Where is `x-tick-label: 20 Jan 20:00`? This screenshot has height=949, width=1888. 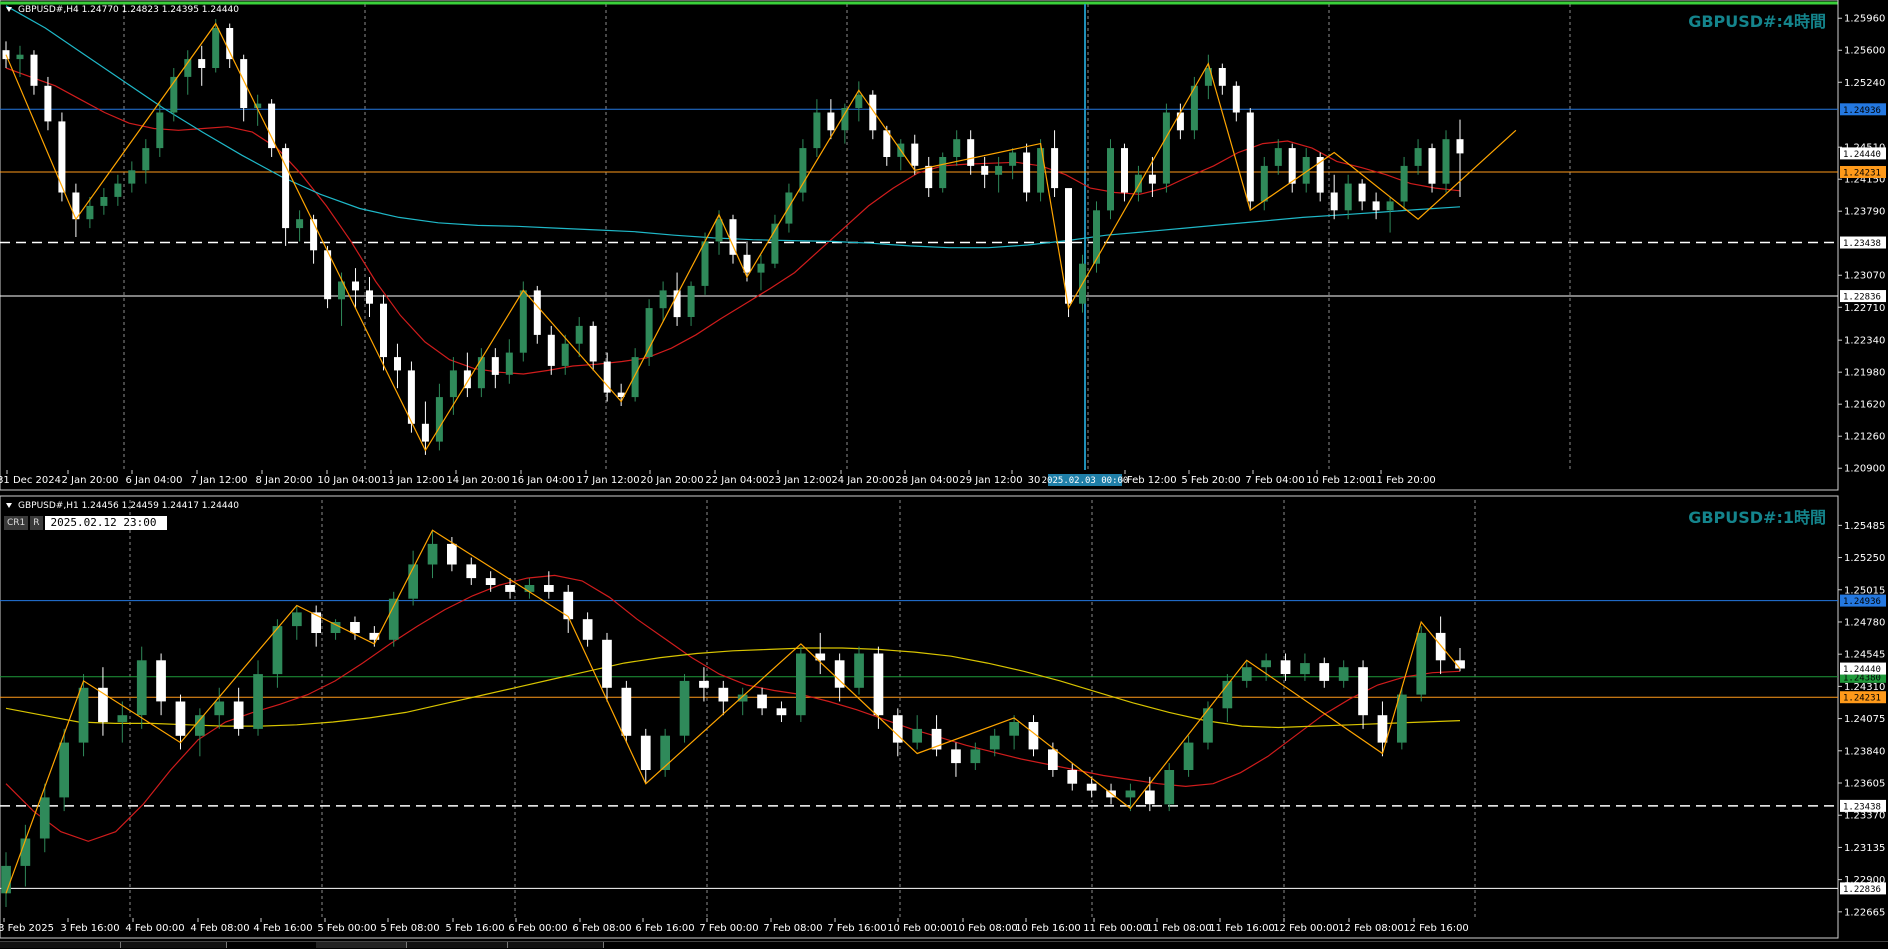 x-tick-label: 20 Jan 20:00 is located at coordinates (671, 480).